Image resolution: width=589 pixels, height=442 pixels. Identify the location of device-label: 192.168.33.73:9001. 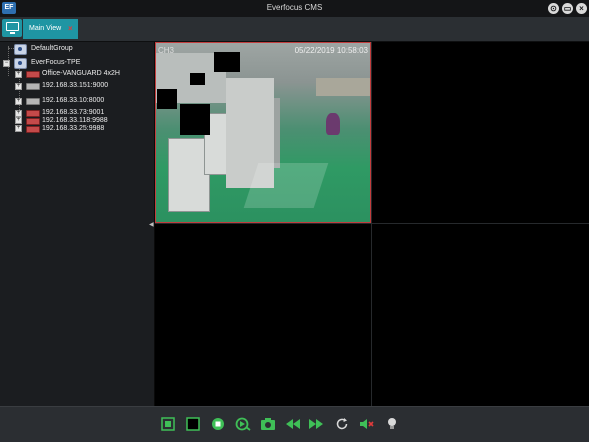
(73, 112).